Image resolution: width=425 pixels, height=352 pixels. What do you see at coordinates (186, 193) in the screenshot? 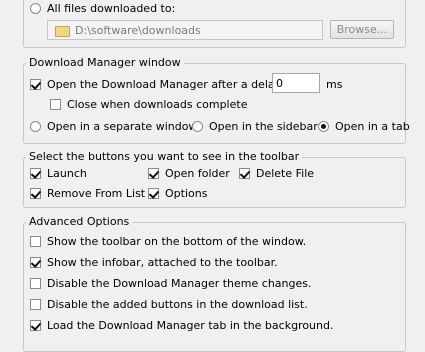
I see `options-label: Options` at bounding box center [186, 193].